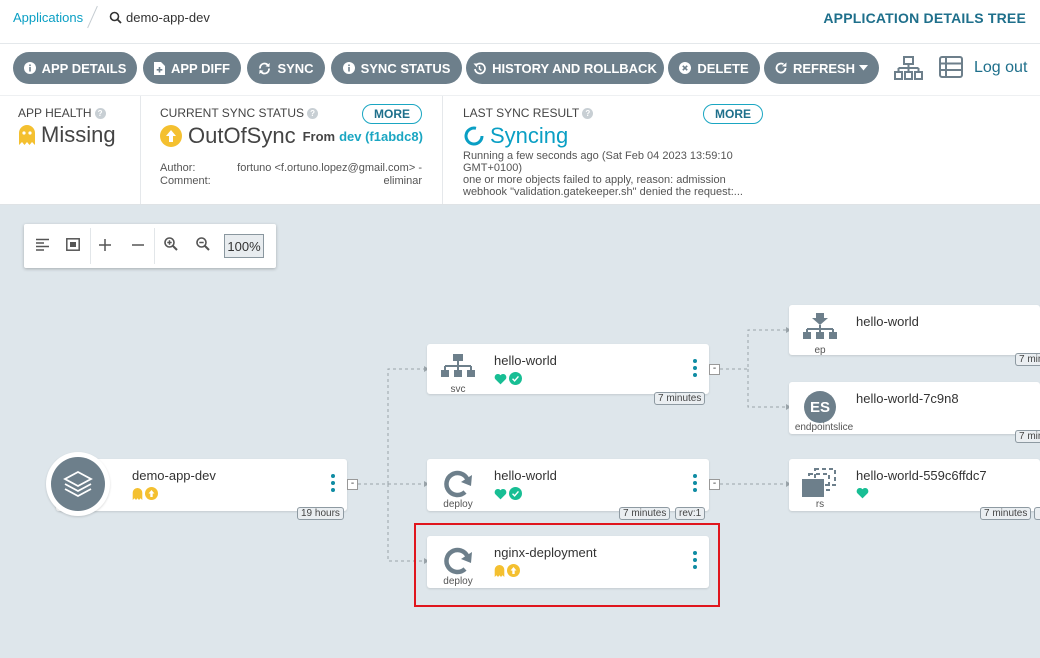 The width and height of the screenshot is (1040, 658). I want to click on endpoints-icon, so click(820, 329).